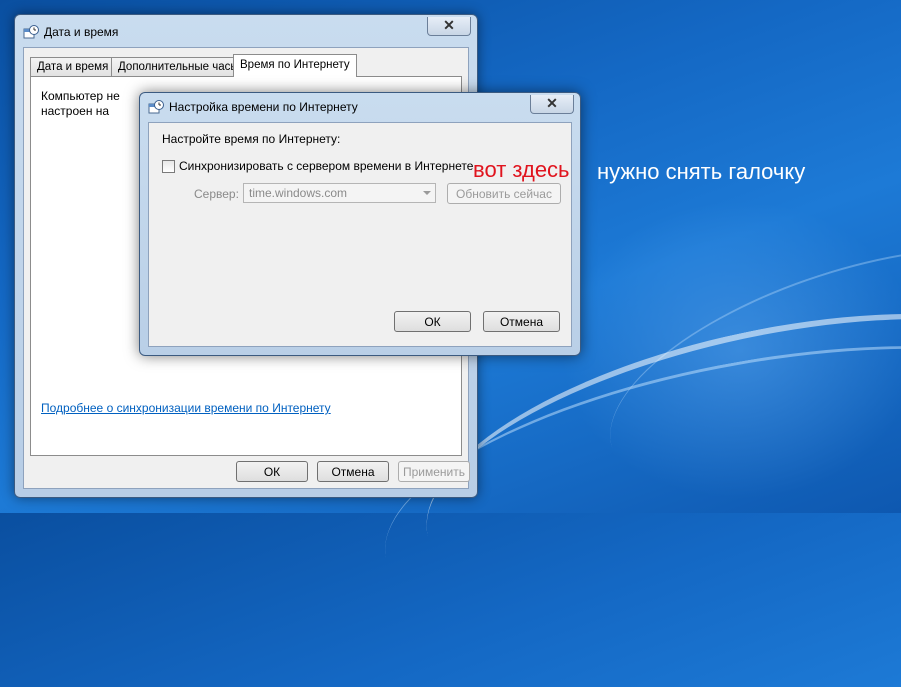 Image resolution: width=901 pixels, height=687 pixels. What do you see at coordinates (246, 31) in the screenshot?
I see `window-titlebar: Дата и время ✕` at bounding box center [246, 31].